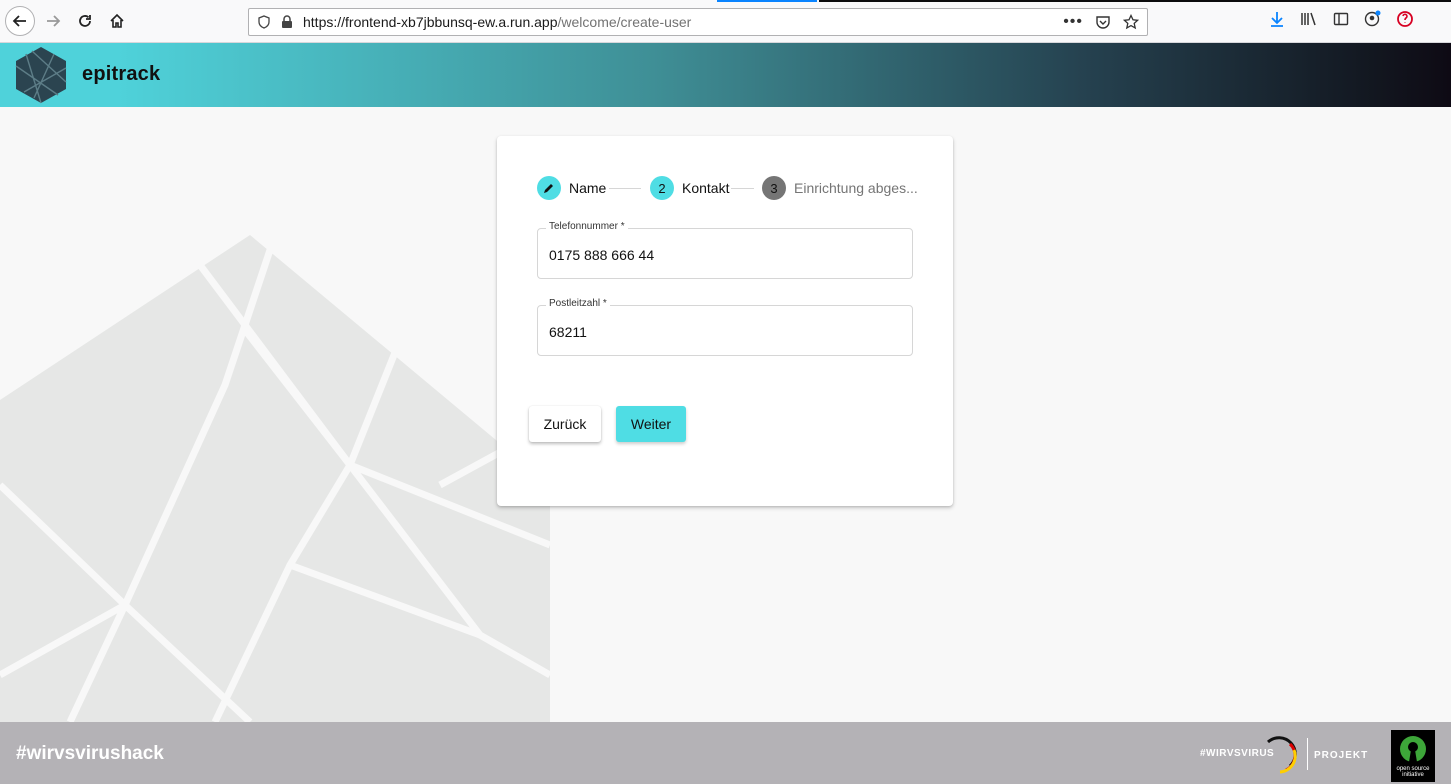  I want to click on footer-hashtag: #wirvsvirushack, so click(90, 753).